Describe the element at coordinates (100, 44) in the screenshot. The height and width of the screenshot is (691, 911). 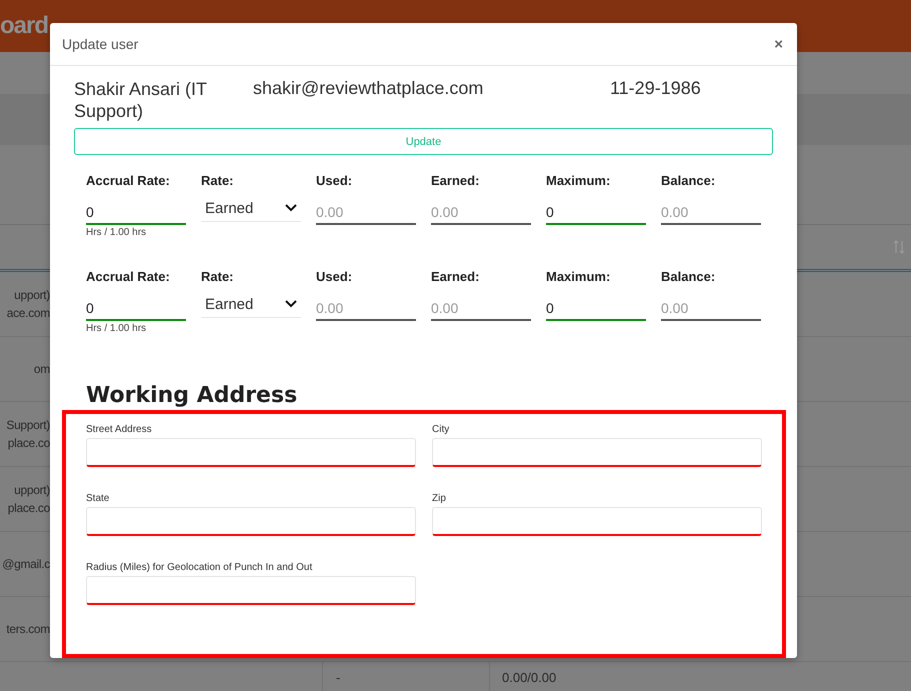
I see `modal-title: Update user` at that location.